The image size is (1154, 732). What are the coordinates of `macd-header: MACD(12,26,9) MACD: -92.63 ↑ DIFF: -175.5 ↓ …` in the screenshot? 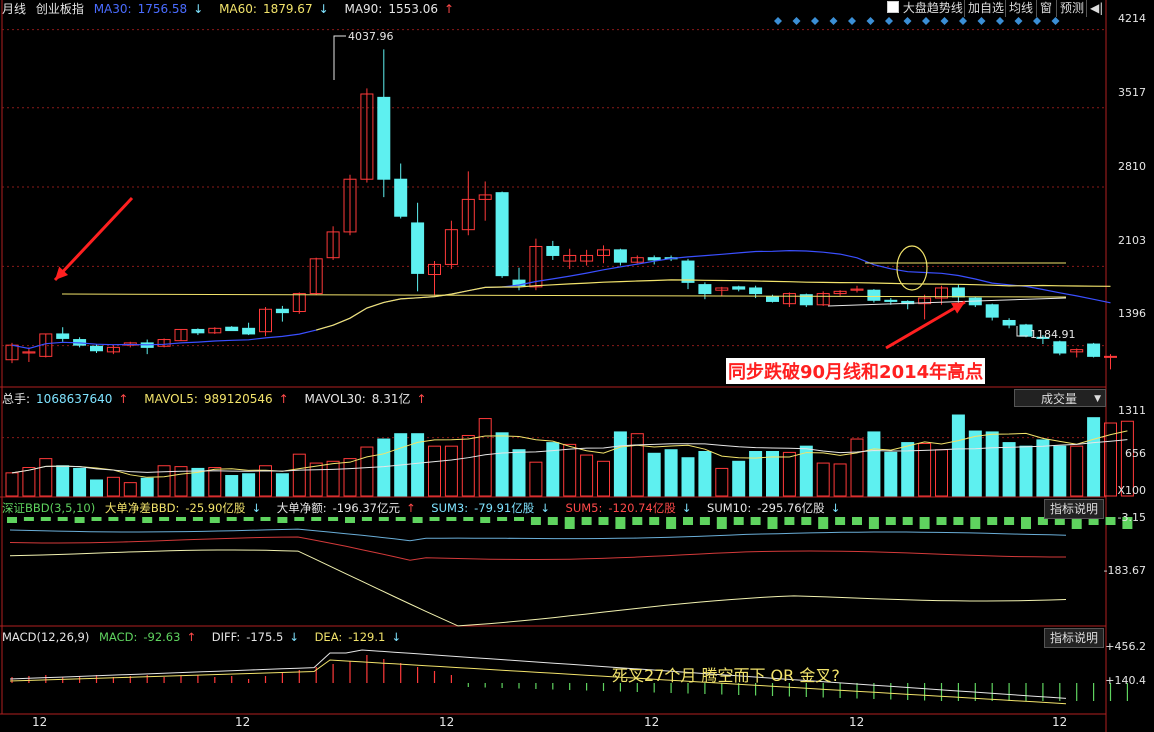 It's located at (207, 637).